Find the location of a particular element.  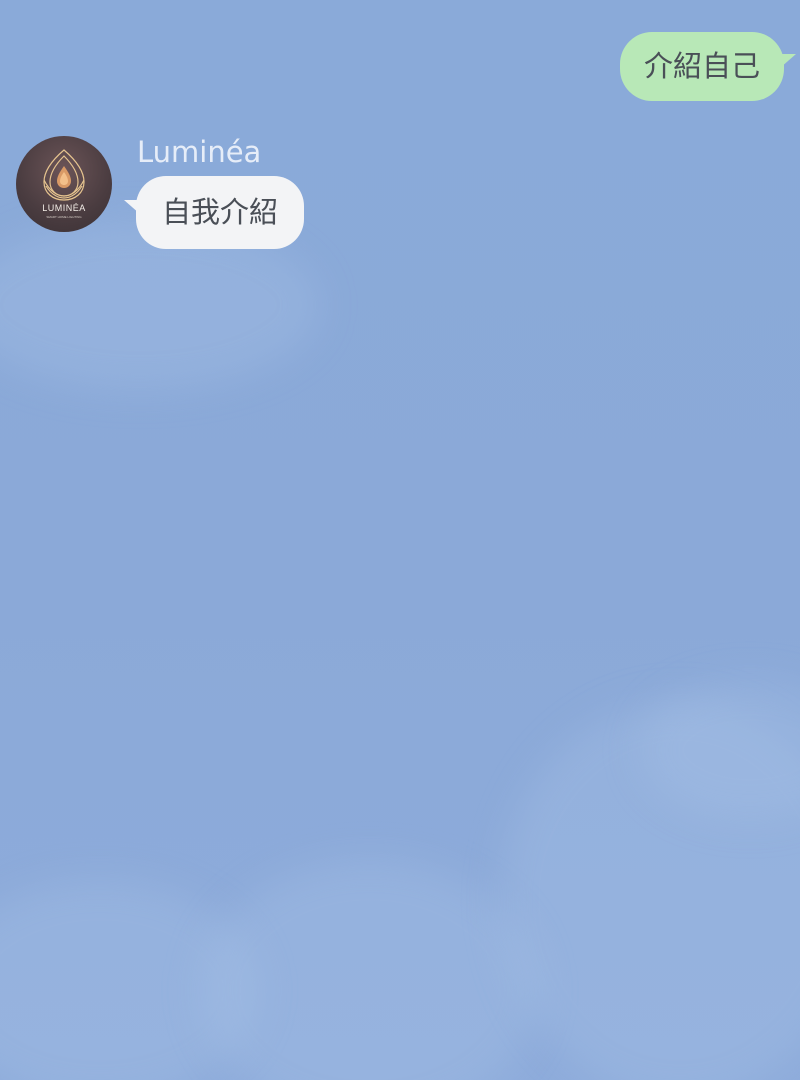

luminea-logo-icon: LUMINÉA SMART HOME LIGHTING is located at coordinates (64, 184).